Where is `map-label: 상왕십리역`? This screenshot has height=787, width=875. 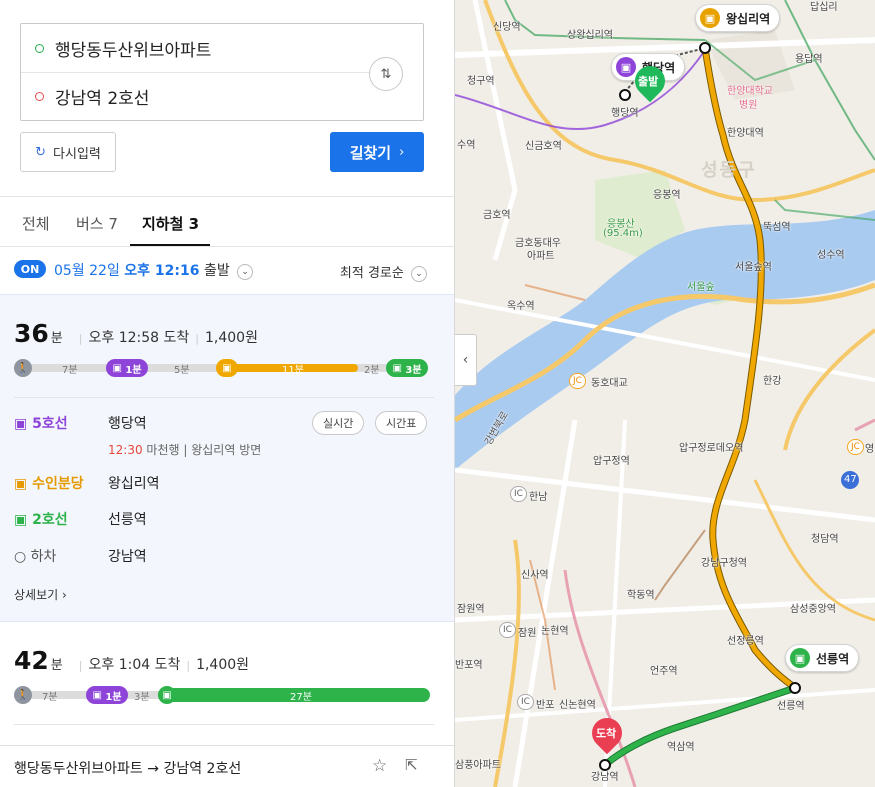
map-label: 상왕십리역 is located at coordinates (590, 35).